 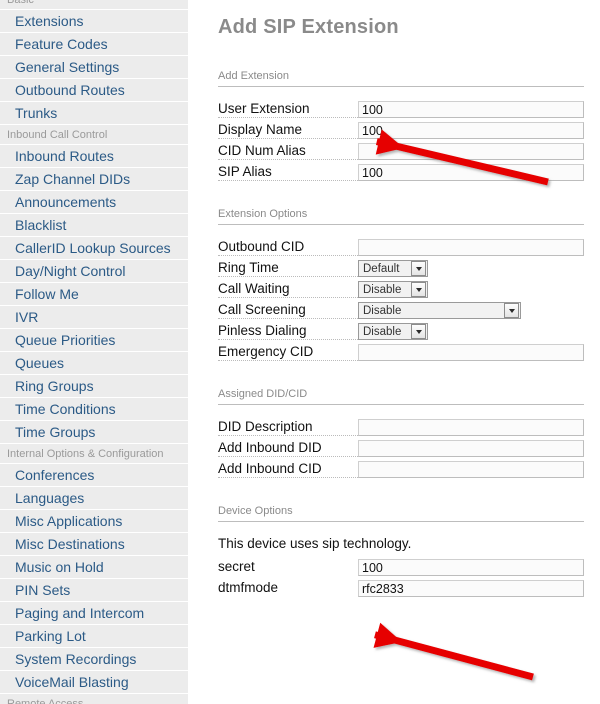 I want to click on form-row-outbound-cid: Outbound CID, so click(x=401, y=247).